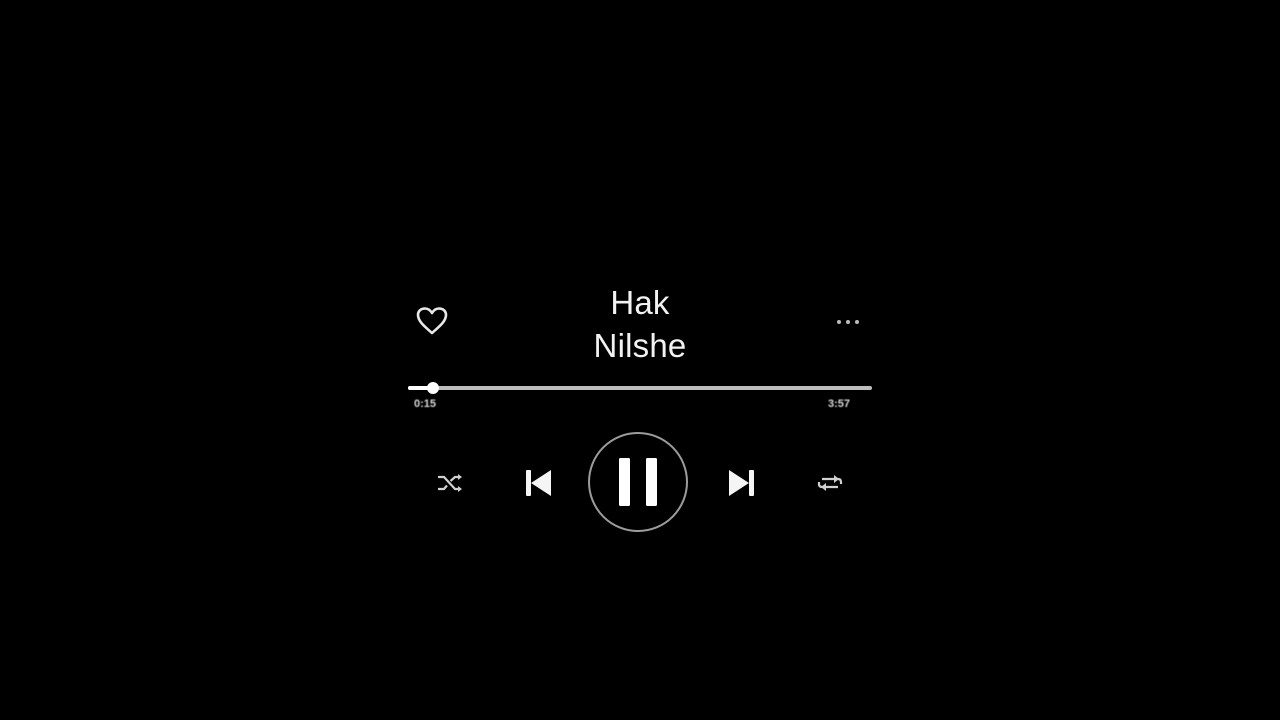  I want to click on elapsed-time: 0:15, so click(425, 404).